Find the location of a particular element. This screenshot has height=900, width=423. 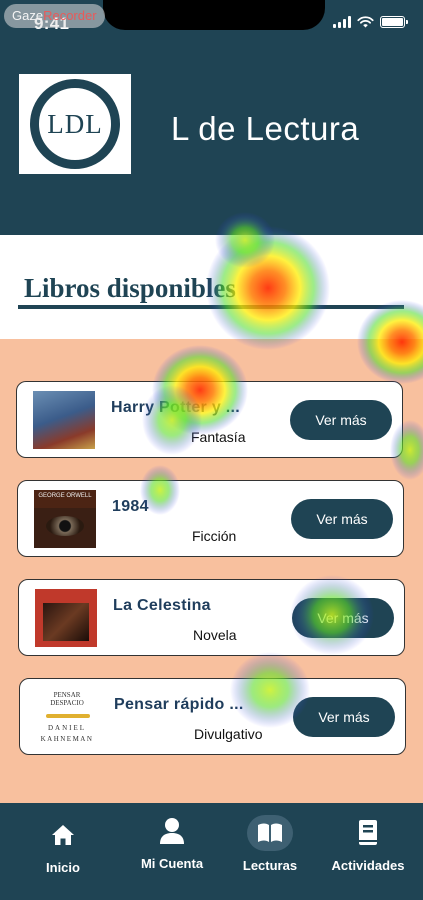

book-title: 1984 is located at coordinates (130, 506).